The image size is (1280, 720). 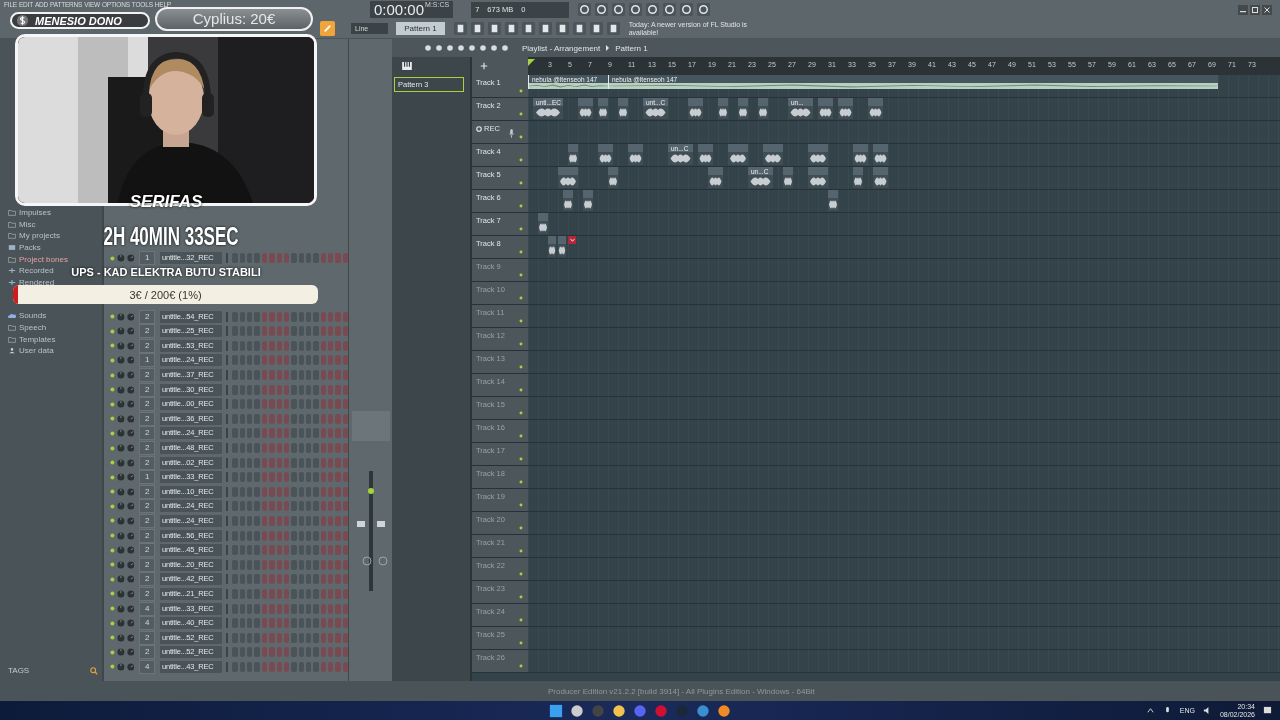 I want to click on add-icon, so click(x=484, y=66).